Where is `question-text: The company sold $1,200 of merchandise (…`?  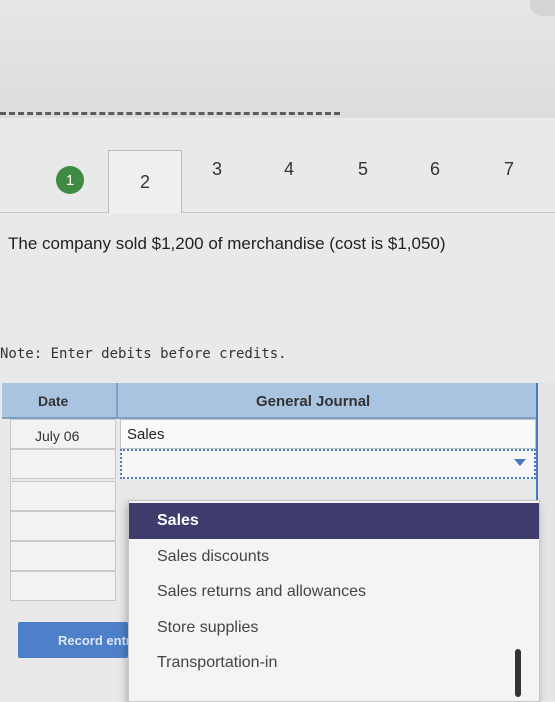 question-text: The company sold $1,200 of merchandise (… is located at coordinates (227, 243).